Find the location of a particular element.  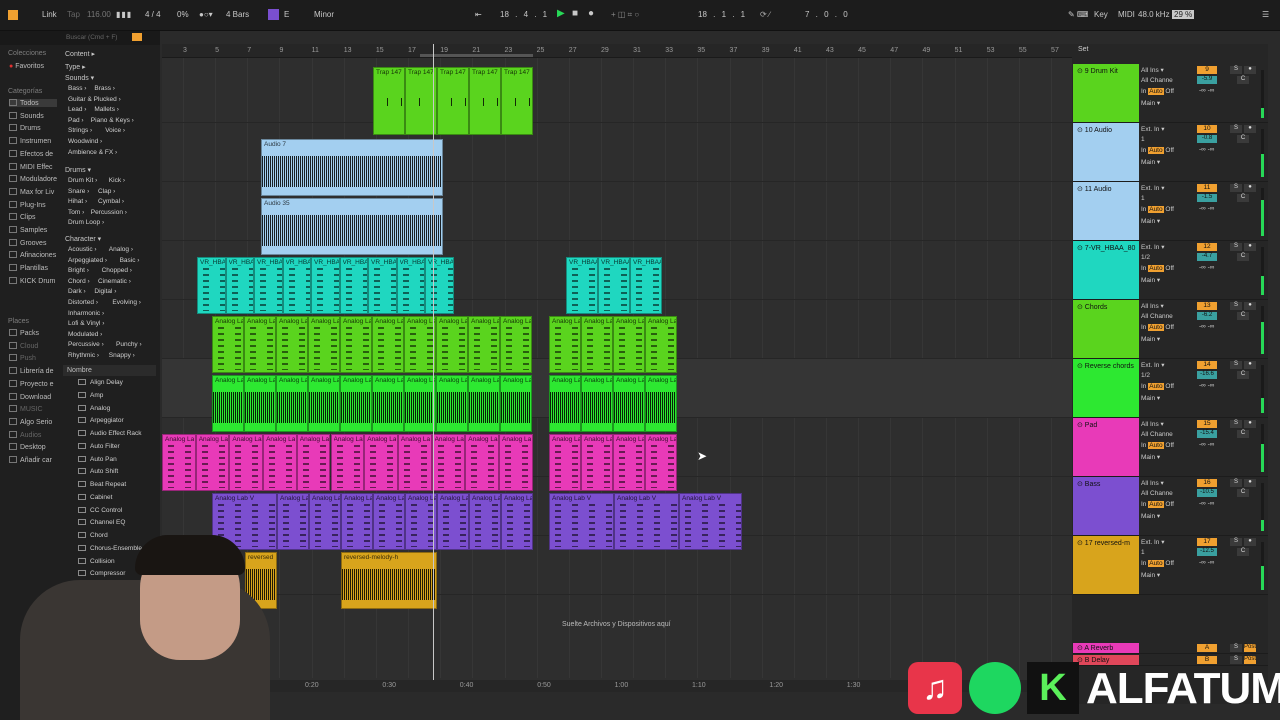

tag-chip: Strings › is located at coordinates (80, 130).